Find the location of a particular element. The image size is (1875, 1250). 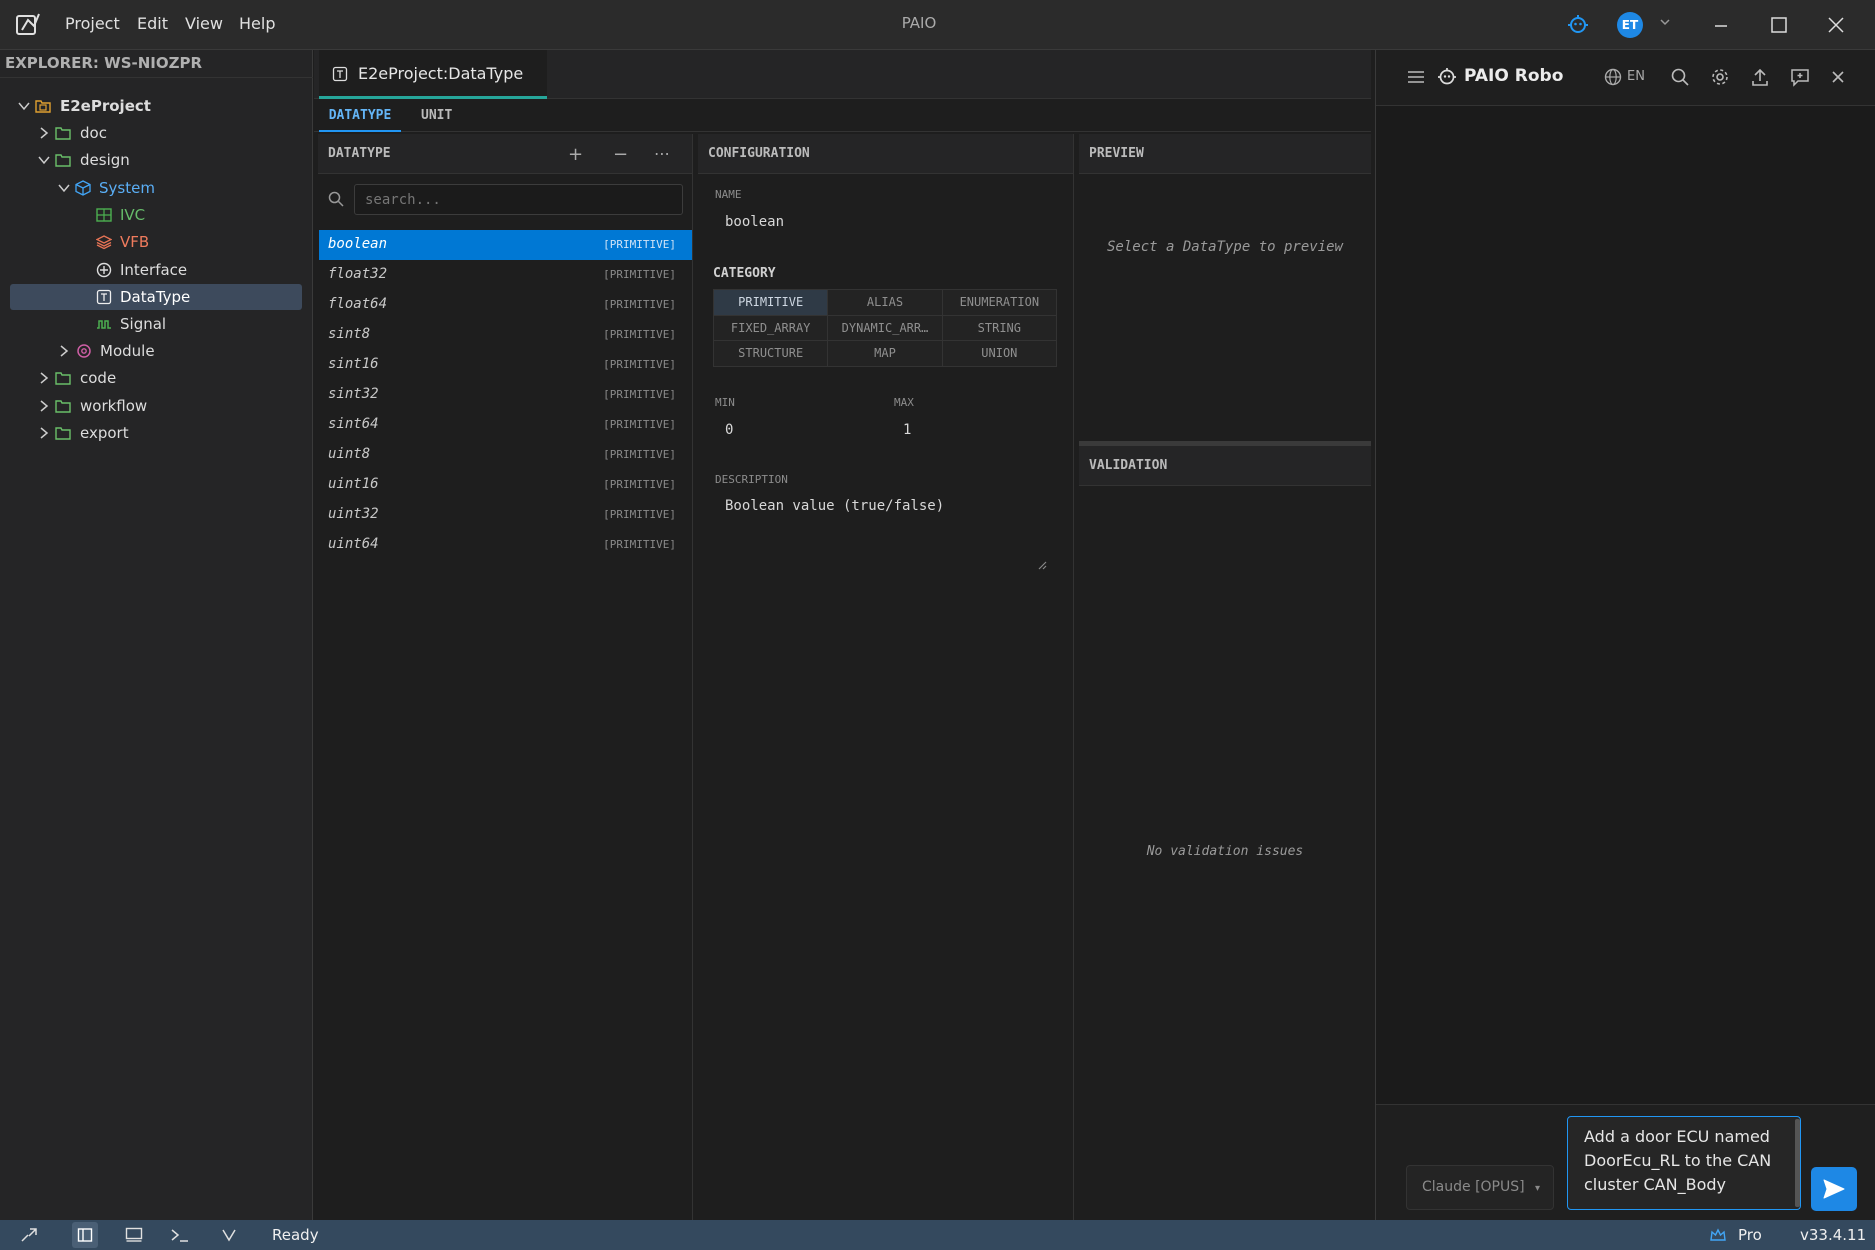

minimize-icon is located at coordinates (1721, 25).